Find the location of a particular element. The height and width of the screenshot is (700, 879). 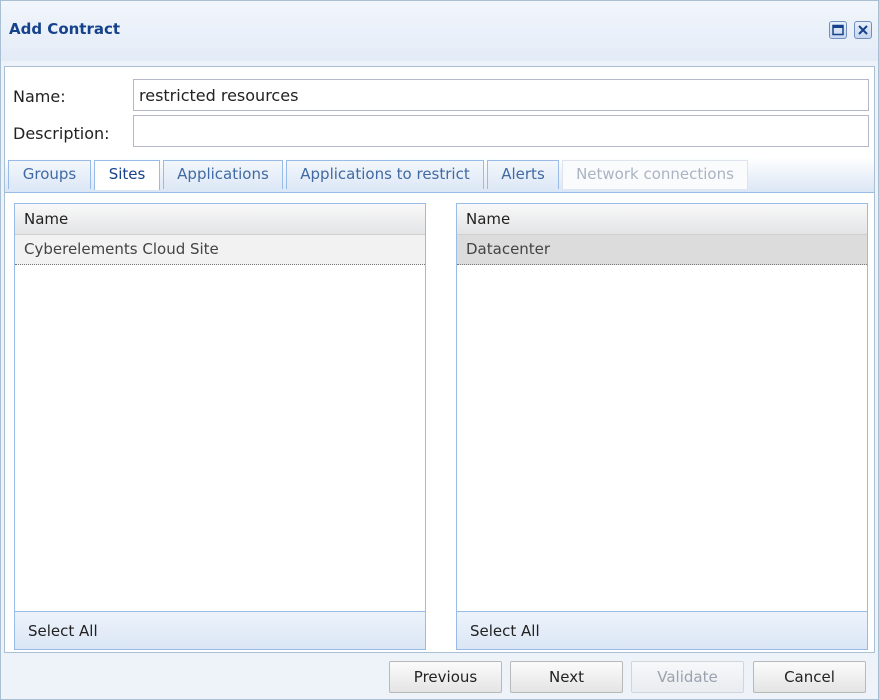

maximize-icon is located at coordinates (838, 30).